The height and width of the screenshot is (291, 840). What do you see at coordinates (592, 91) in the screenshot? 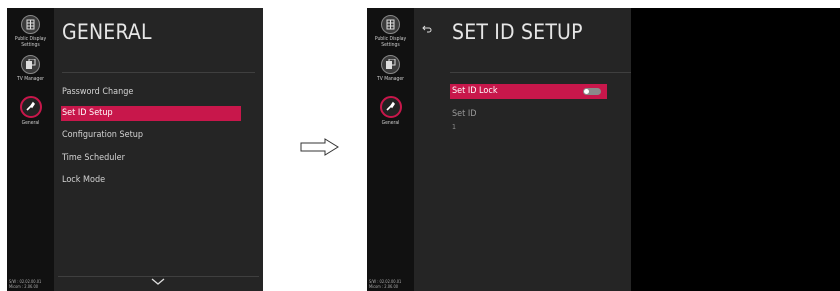
I see `set-id-lock-toggle` at bounding box center [592, 91].